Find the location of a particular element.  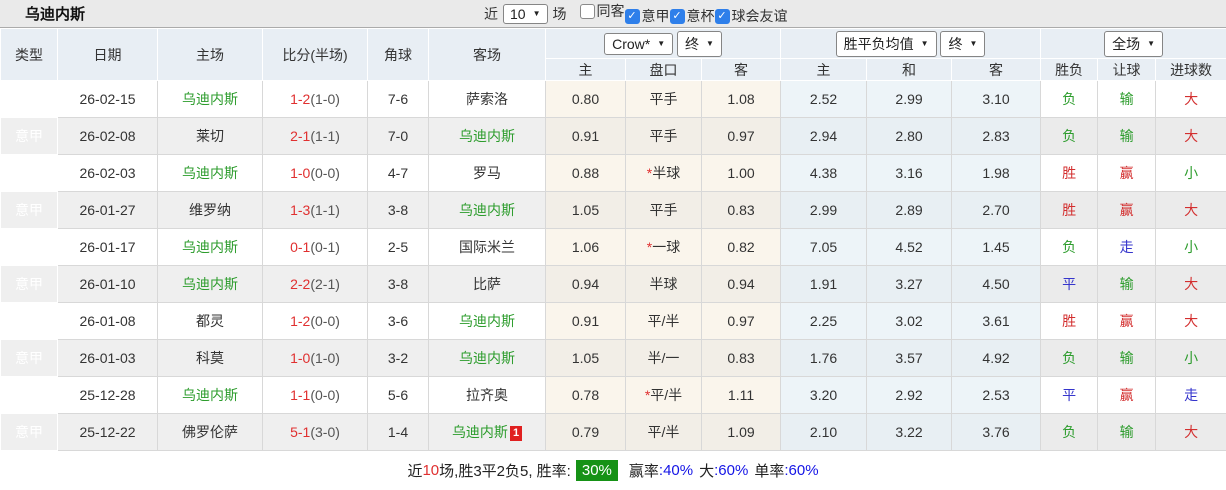

avg-type-select: 胜平负均值 ▼ is located at coordinates (886, 44).